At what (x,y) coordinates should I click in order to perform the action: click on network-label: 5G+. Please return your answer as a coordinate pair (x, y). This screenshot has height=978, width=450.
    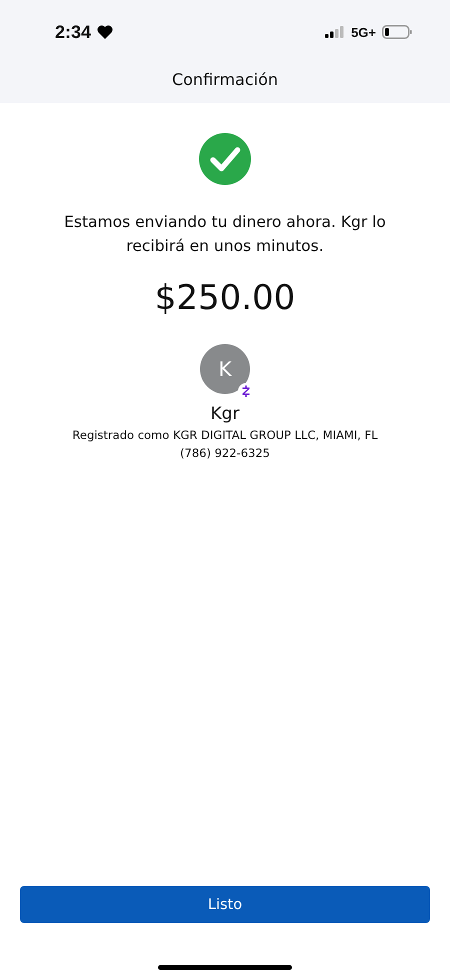
    Looking at the image, I should click on (363, 32).